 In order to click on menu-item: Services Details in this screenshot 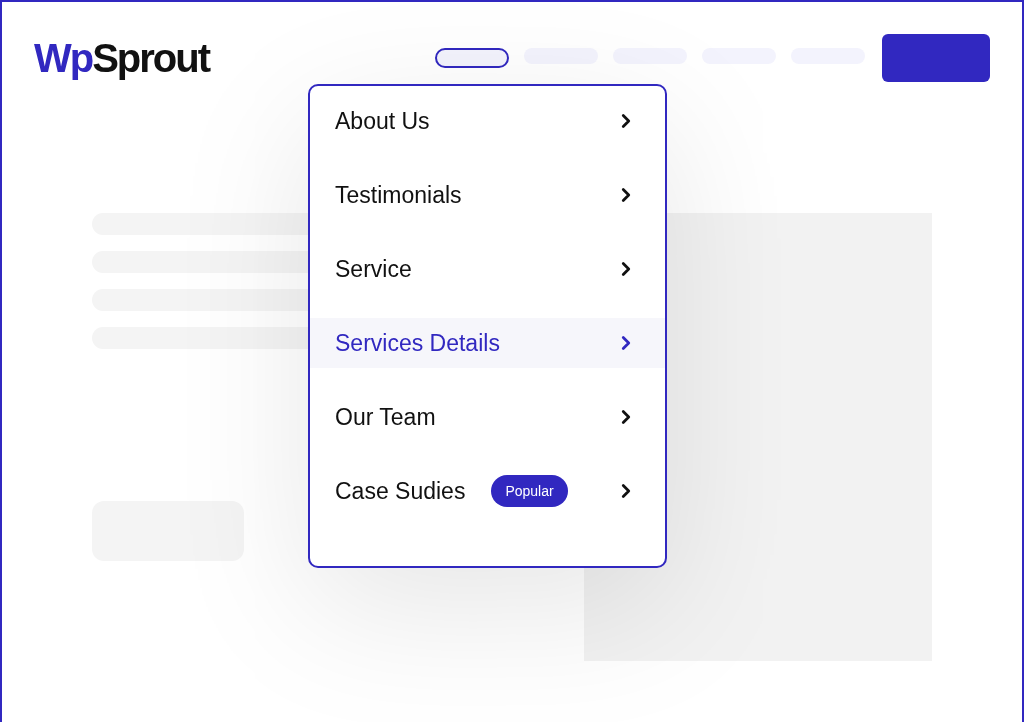, I will do `click(487, 343)`.